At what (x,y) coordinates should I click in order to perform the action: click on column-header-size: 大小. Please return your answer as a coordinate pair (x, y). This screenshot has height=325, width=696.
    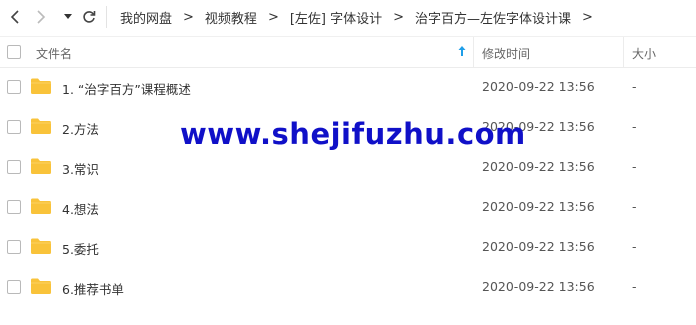
    Looking at the image, I should click on (644, 53).